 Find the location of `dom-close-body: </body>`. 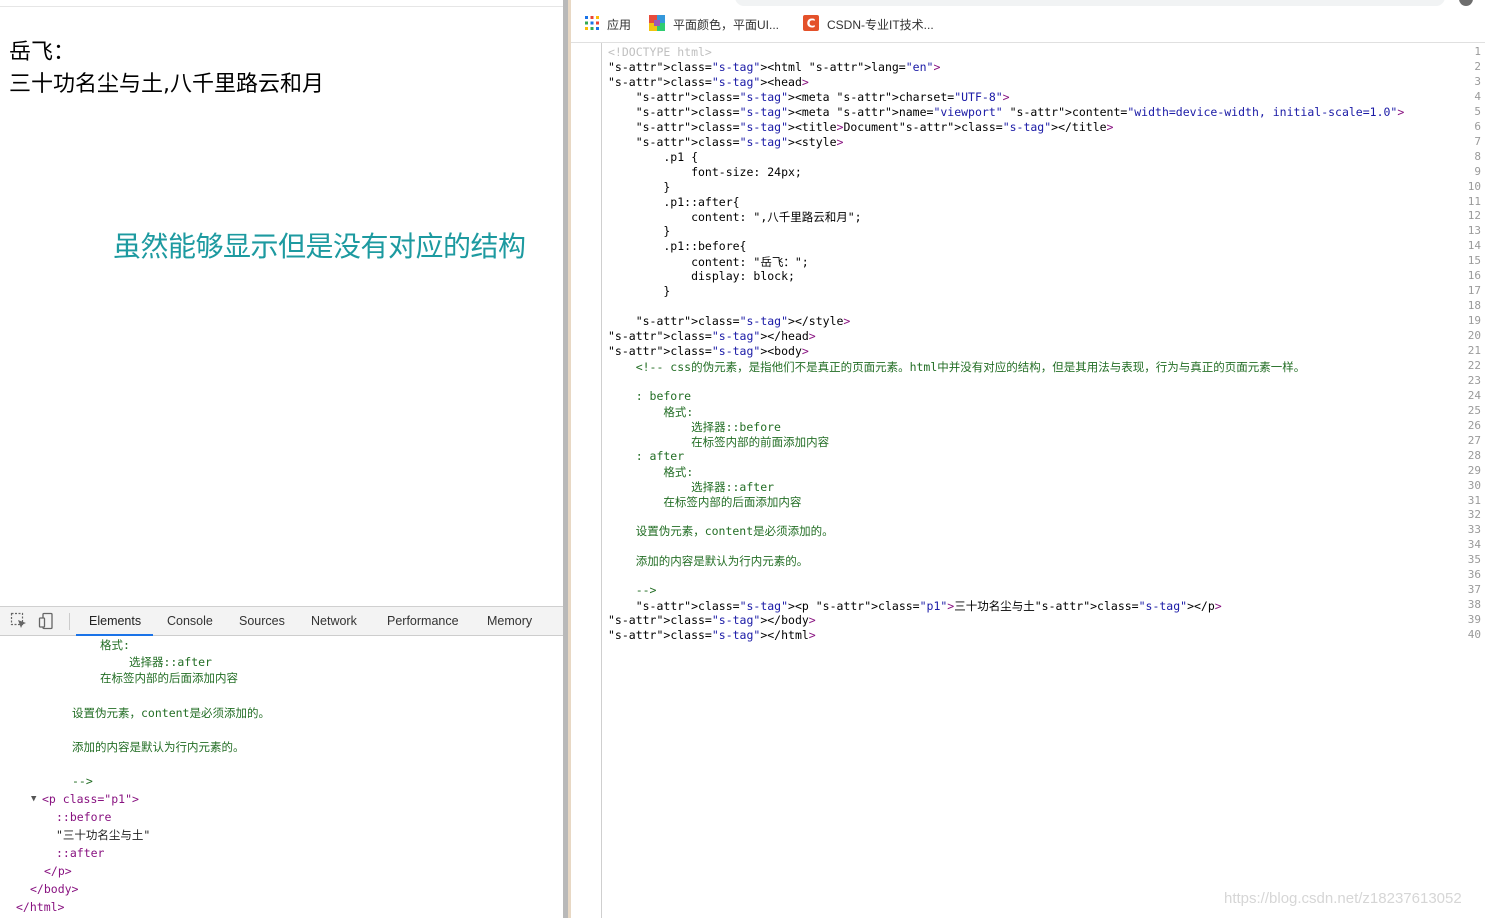

dom-close-body: </body> is located at coordinates (54, 889).